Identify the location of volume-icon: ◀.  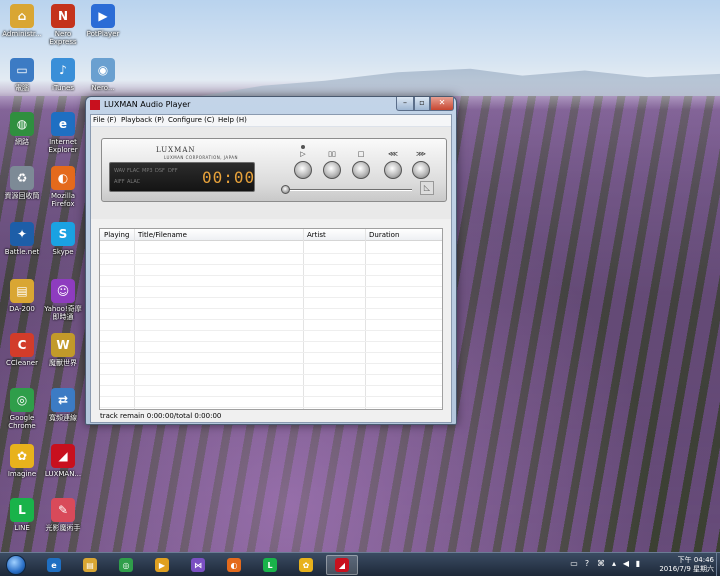
(626, 564).